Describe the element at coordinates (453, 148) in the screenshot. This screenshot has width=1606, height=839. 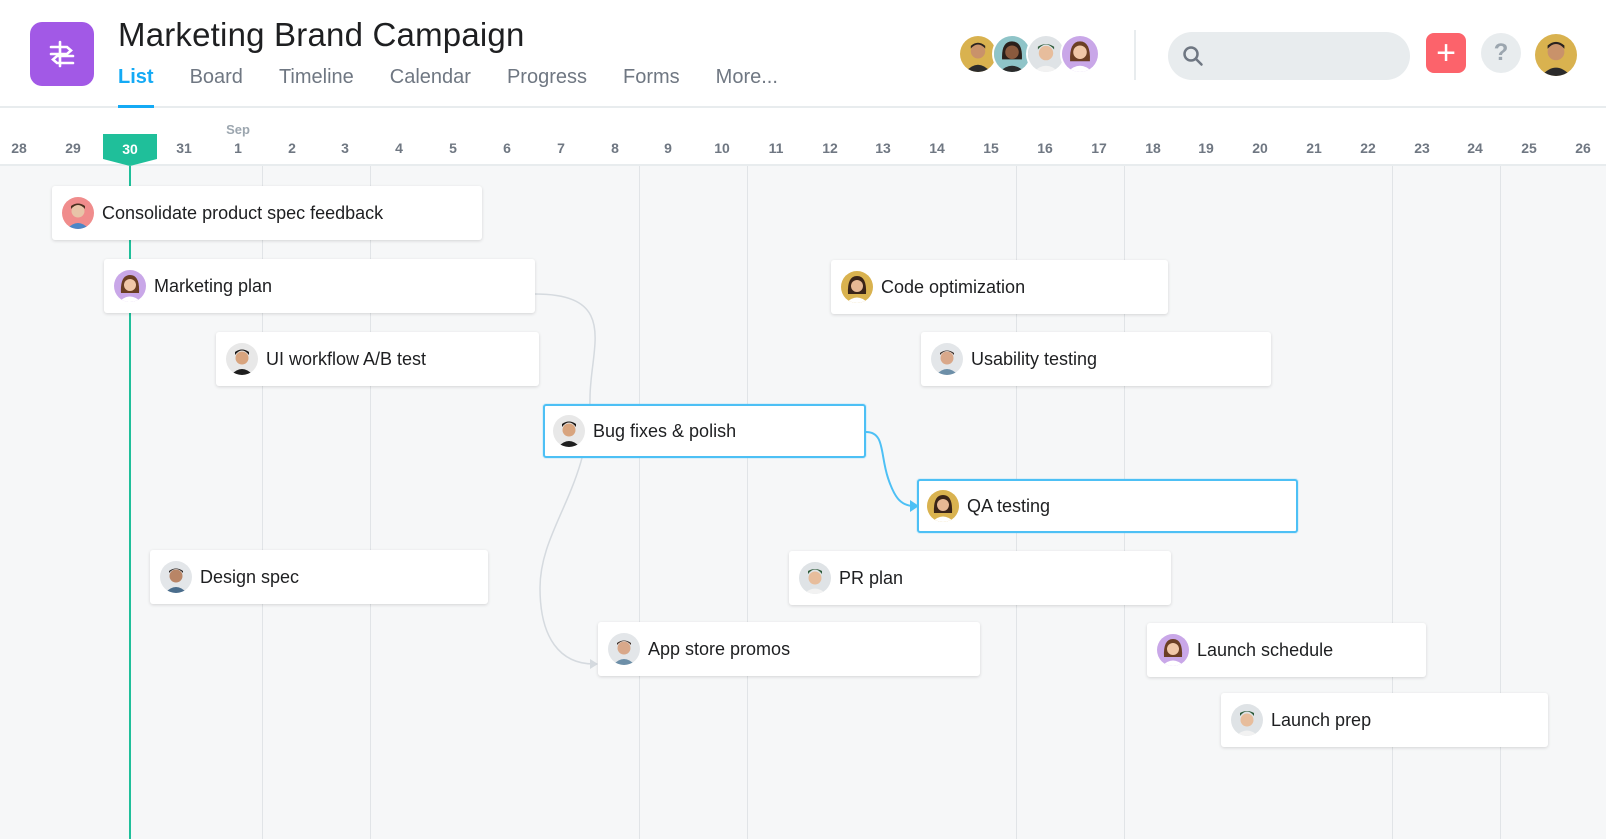
I see `date-label: 5` at that location.